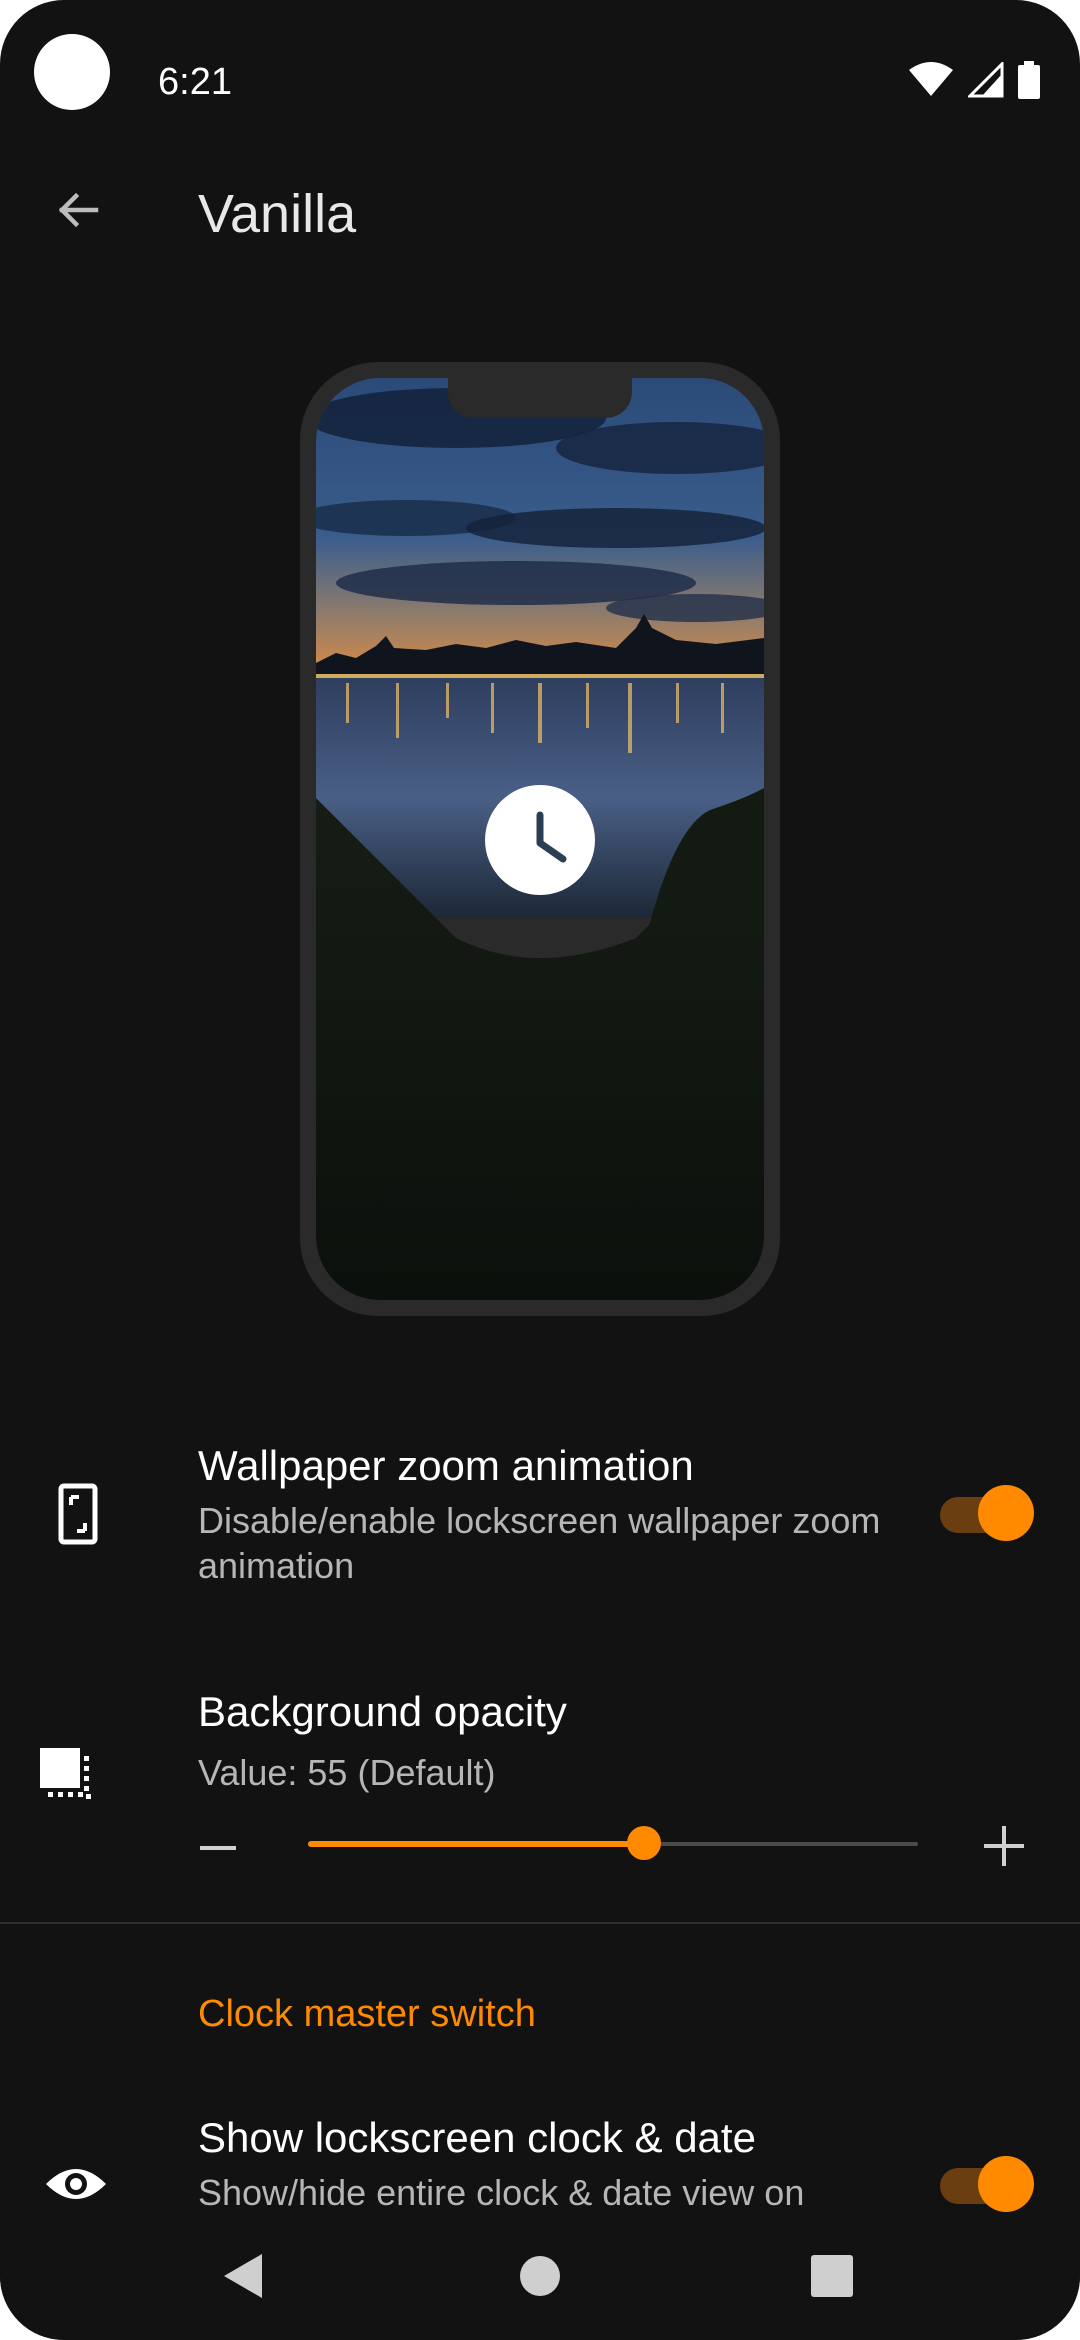  What do you see at coordinates (476, 1844) in the screenshot?
I see `slider-fill` at bounding box center [476, 1844].